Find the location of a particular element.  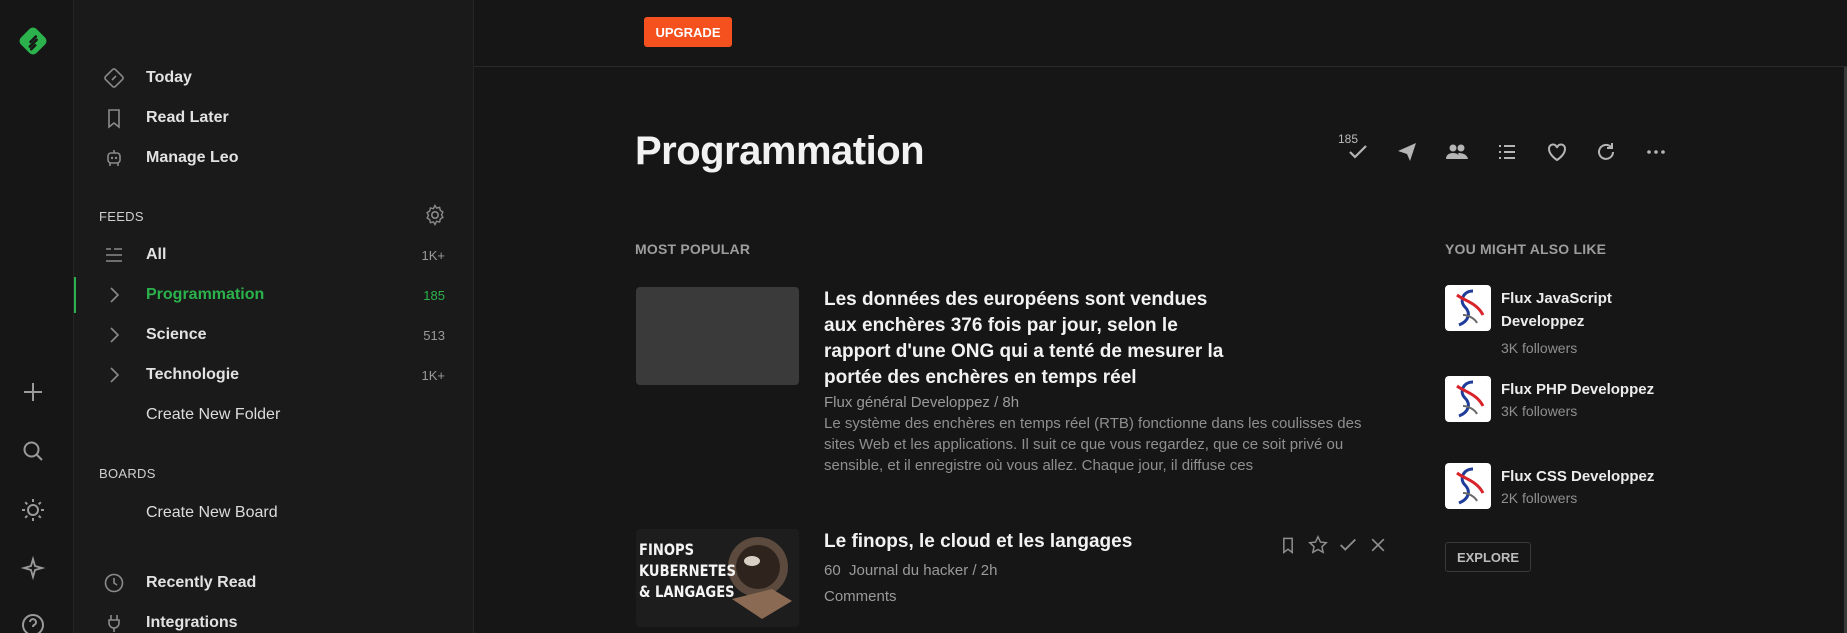

sidebar-item-read-later: Read Later is located at coordinates (273, 118).